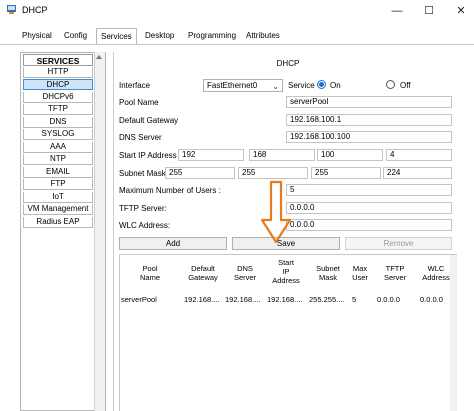  Describe the element at coordinates (419, 155) in the screenshot. I see `start-ip-octet-4: 4` at that location.